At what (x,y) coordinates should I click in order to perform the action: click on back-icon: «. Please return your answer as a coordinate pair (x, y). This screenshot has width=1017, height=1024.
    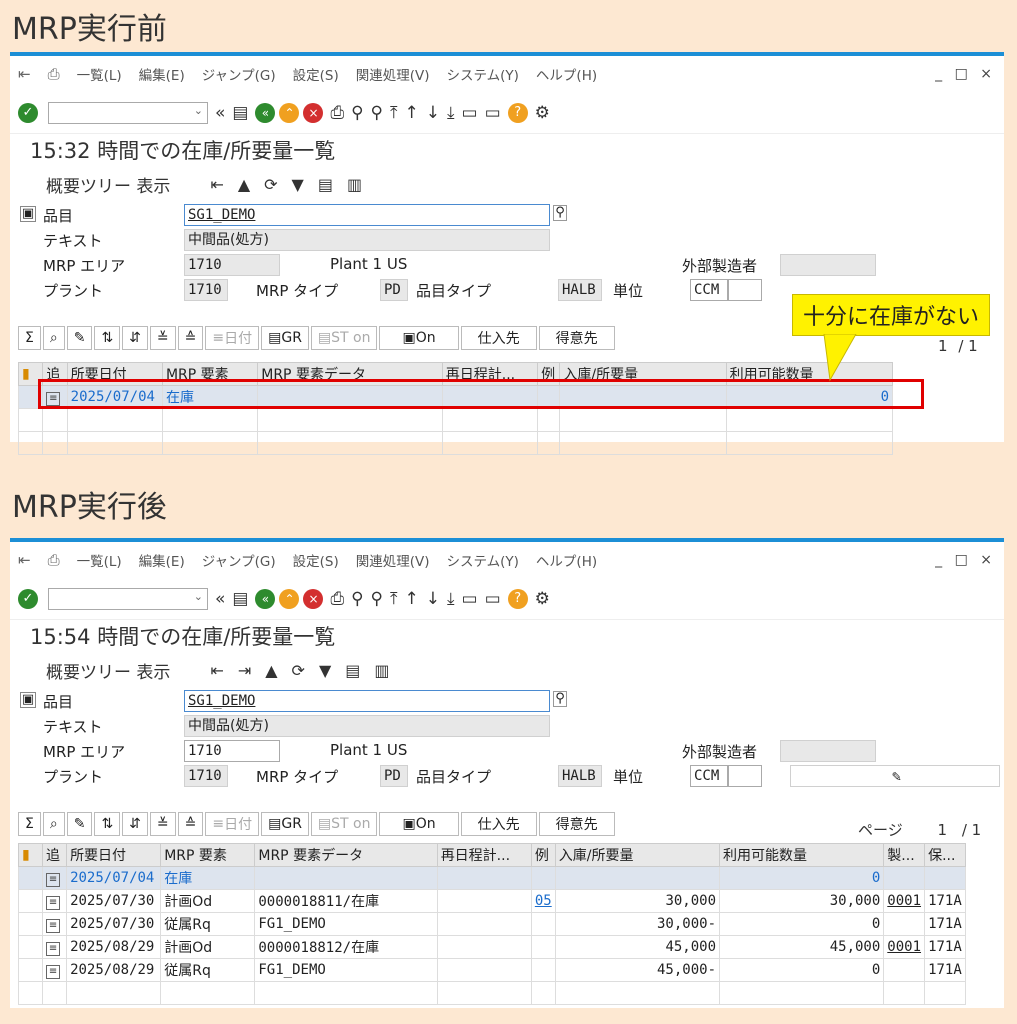
    Looking at the image, I should click on (265, 598).